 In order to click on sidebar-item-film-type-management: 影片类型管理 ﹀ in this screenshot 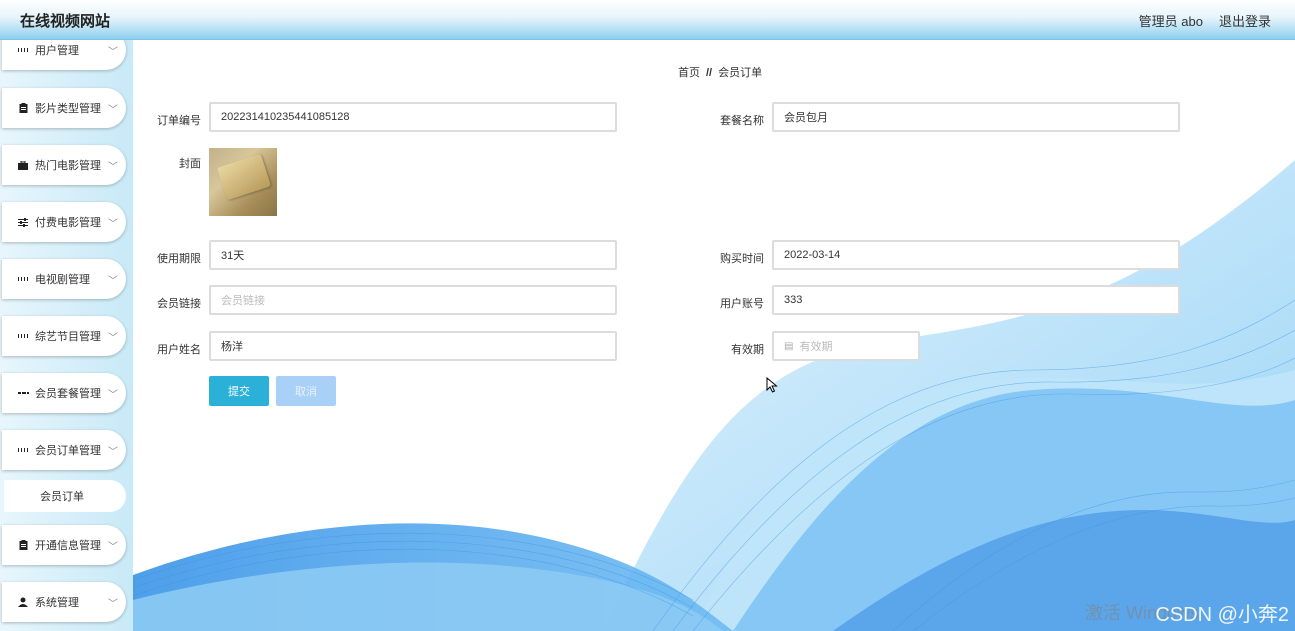, I will do `click(64, 108)`.